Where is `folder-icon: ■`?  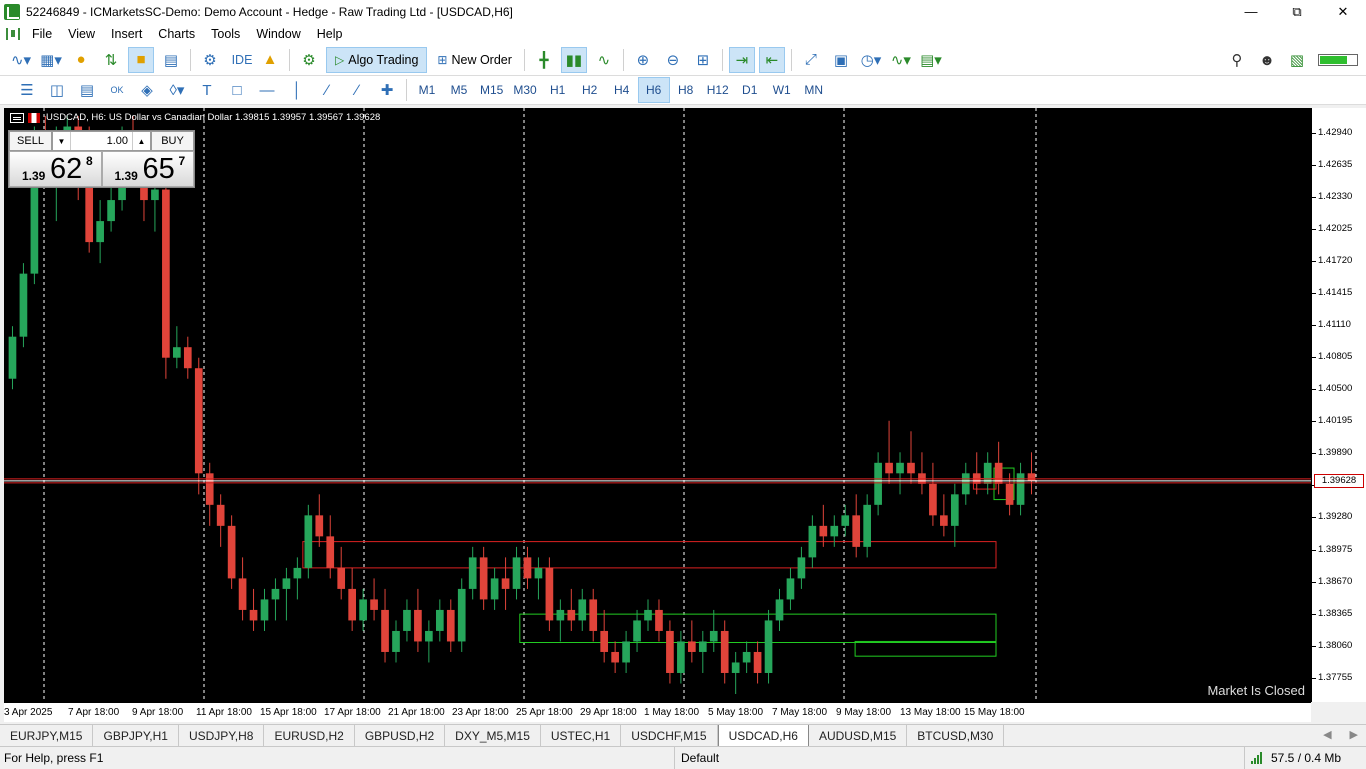
folder-icon: ■ is located at coordinates (141, 59).